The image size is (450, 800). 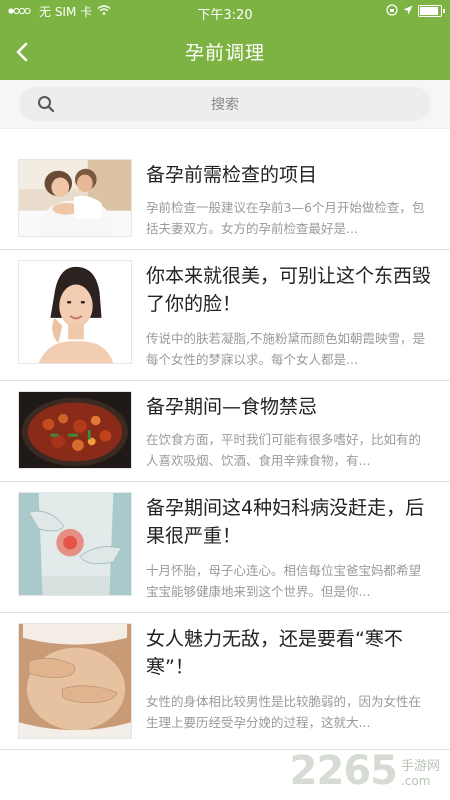 I want to click on chevron-left-icon, so click(x=22, y=52).